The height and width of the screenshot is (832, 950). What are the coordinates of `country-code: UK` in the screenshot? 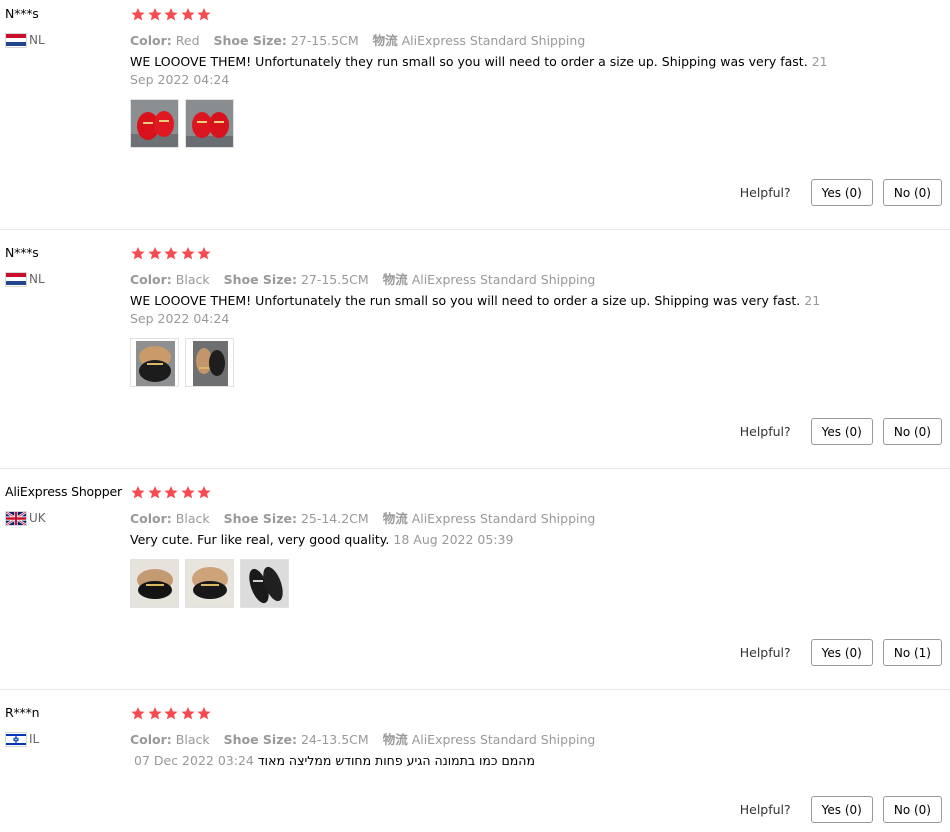 It's located at (37, 518).